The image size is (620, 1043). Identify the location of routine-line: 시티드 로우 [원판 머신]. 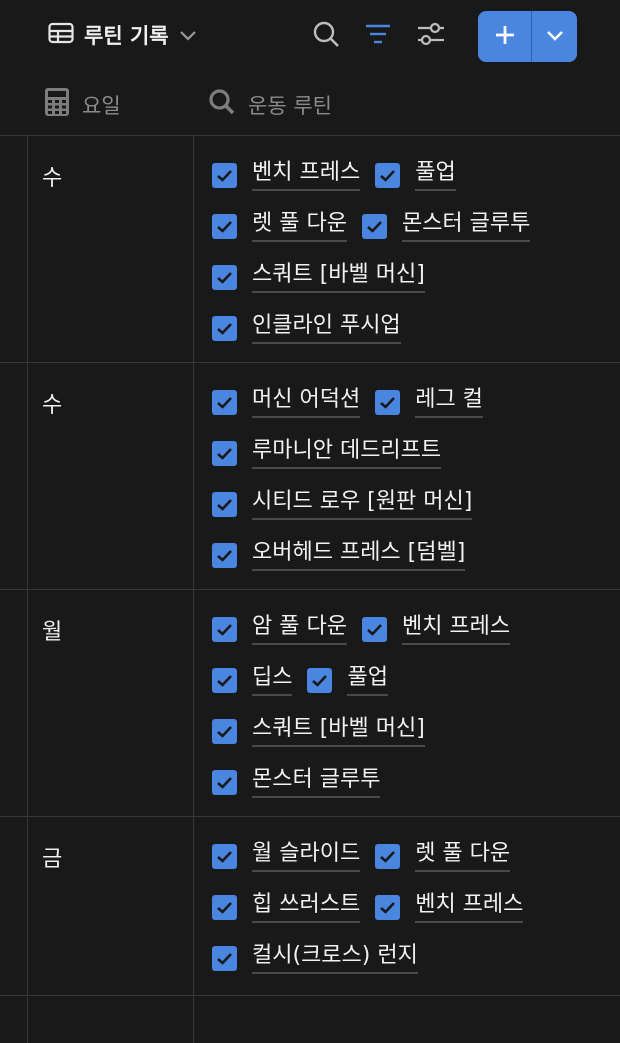
(355, 513).